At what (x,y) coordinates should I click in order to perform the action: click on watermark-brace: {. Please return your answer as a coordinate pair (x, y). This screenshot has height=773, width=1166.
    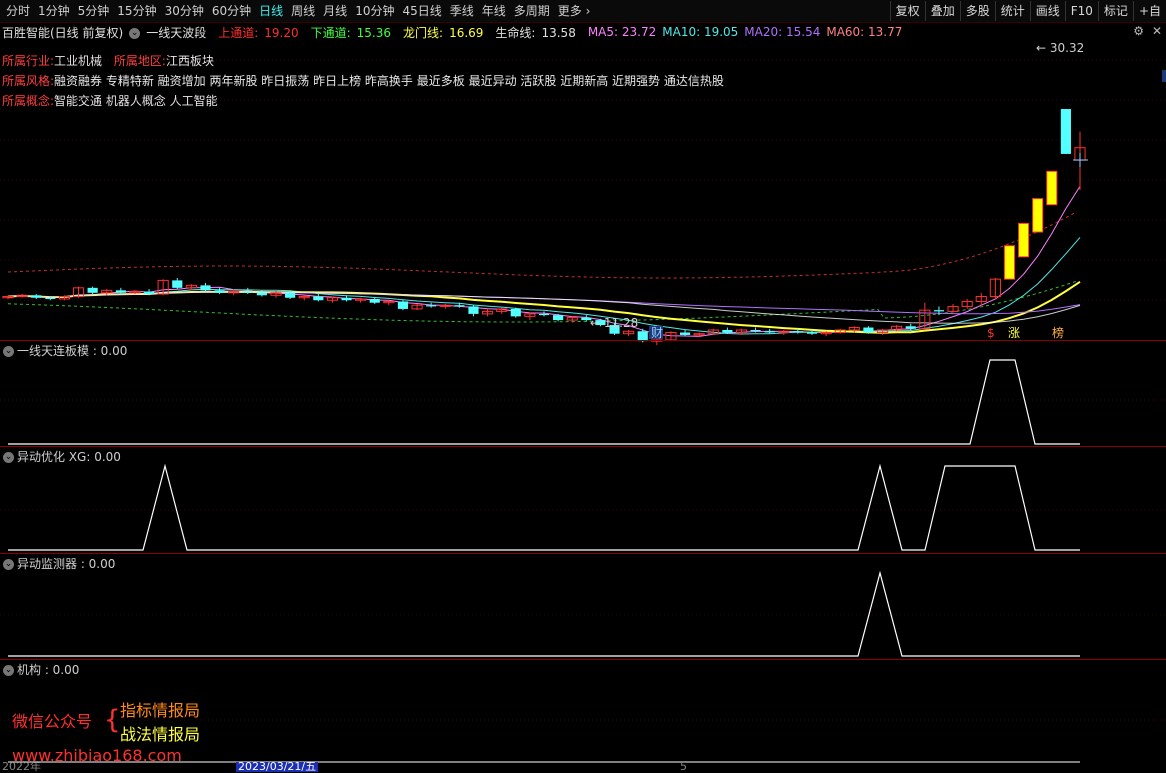
    Looking at the image, I should click on (112, 720).